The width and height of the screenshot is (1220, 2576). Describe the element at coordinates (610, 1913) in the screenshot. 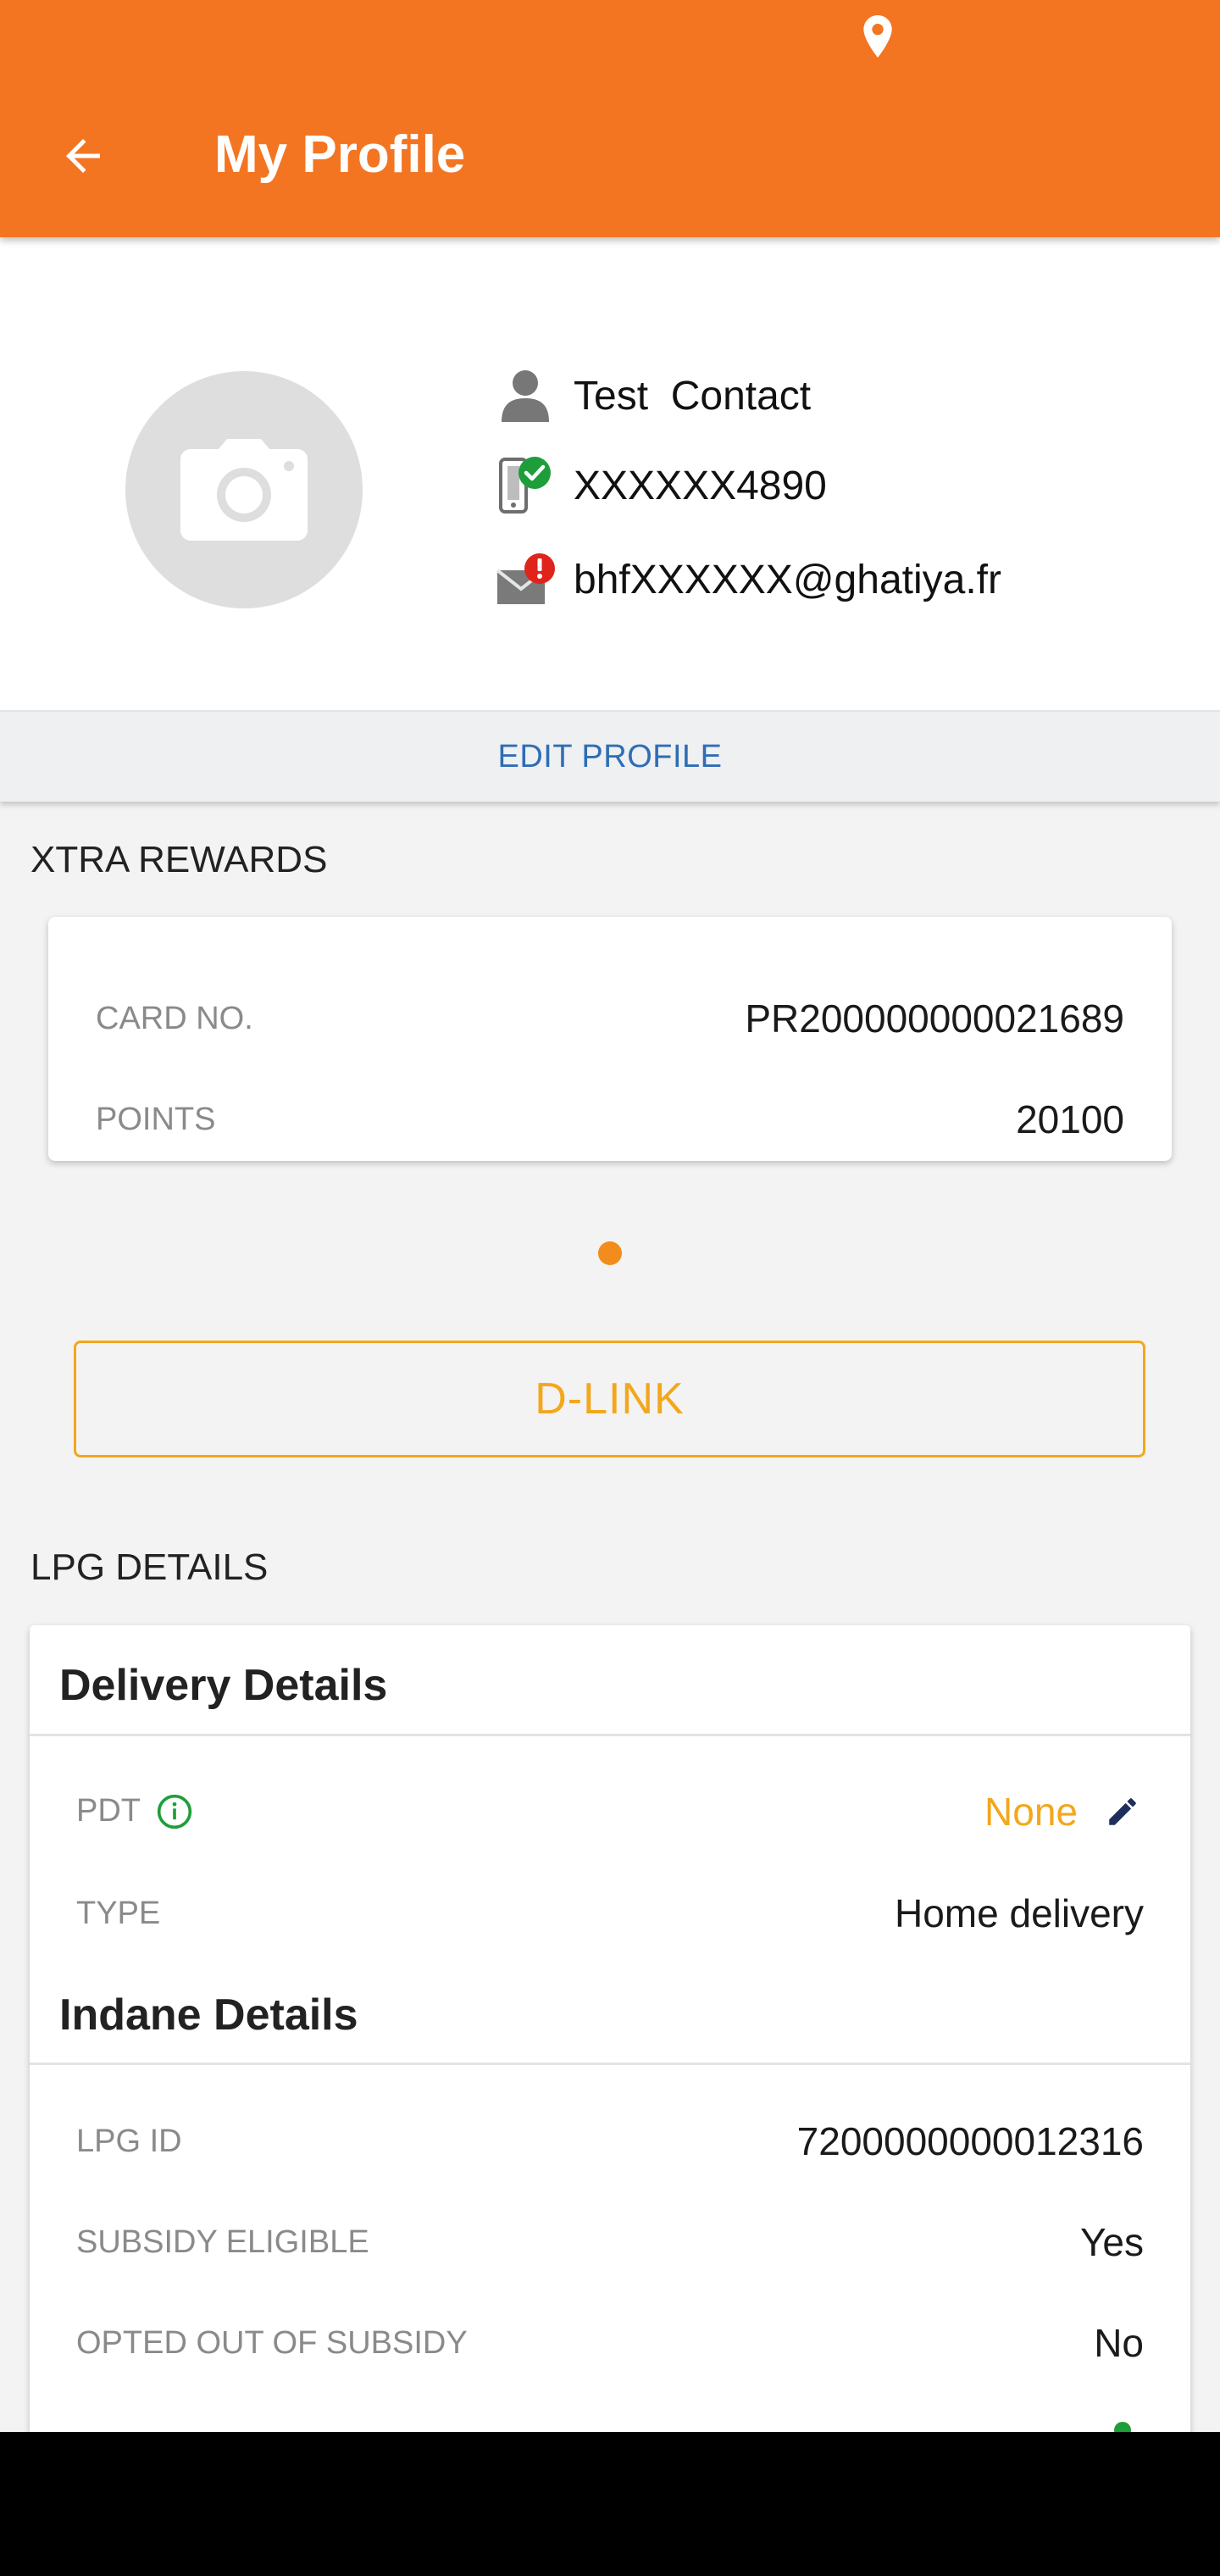

I see `type-row: TYPE Home delivery` at that location.